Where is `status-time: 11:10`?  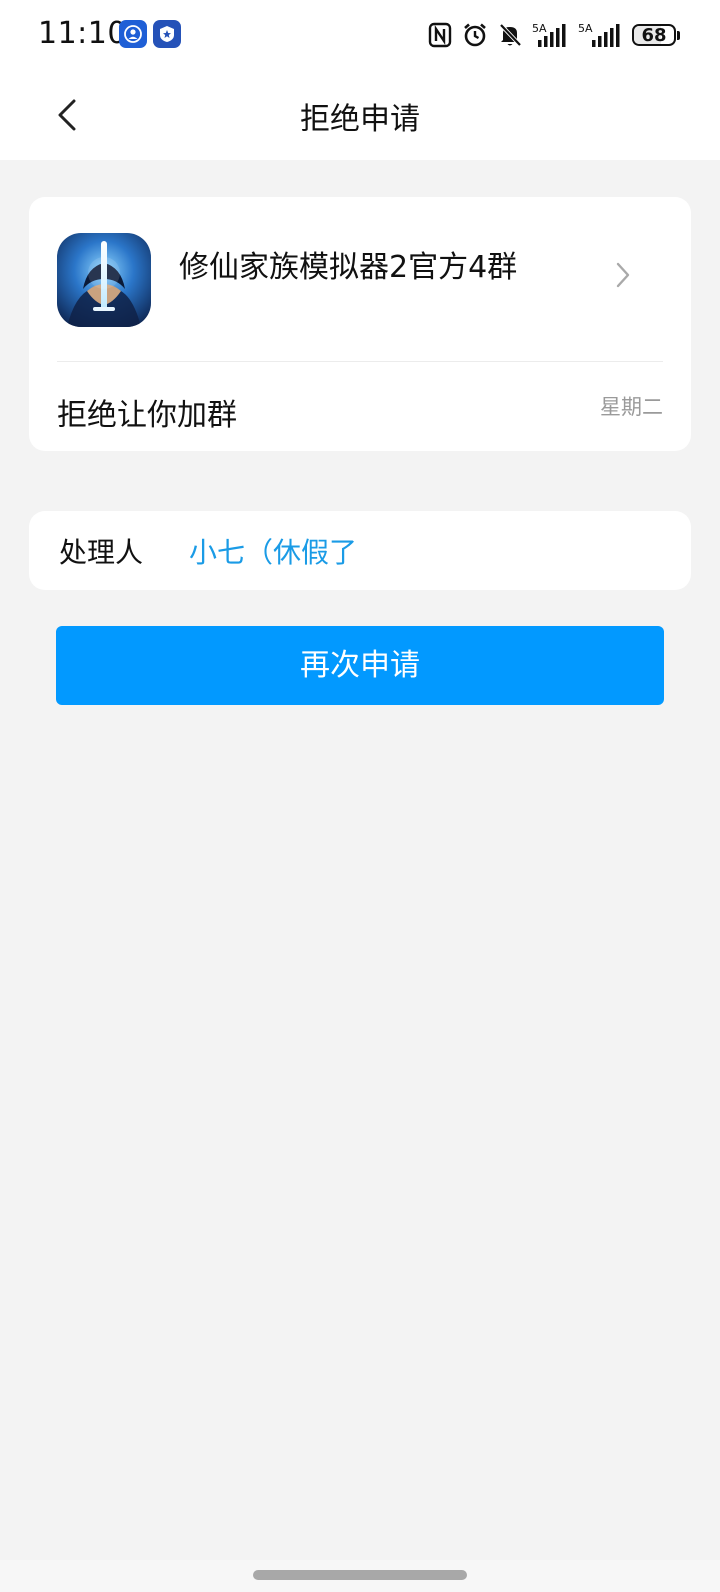 status-time: 11:10 is located at coordinates (82, 33).